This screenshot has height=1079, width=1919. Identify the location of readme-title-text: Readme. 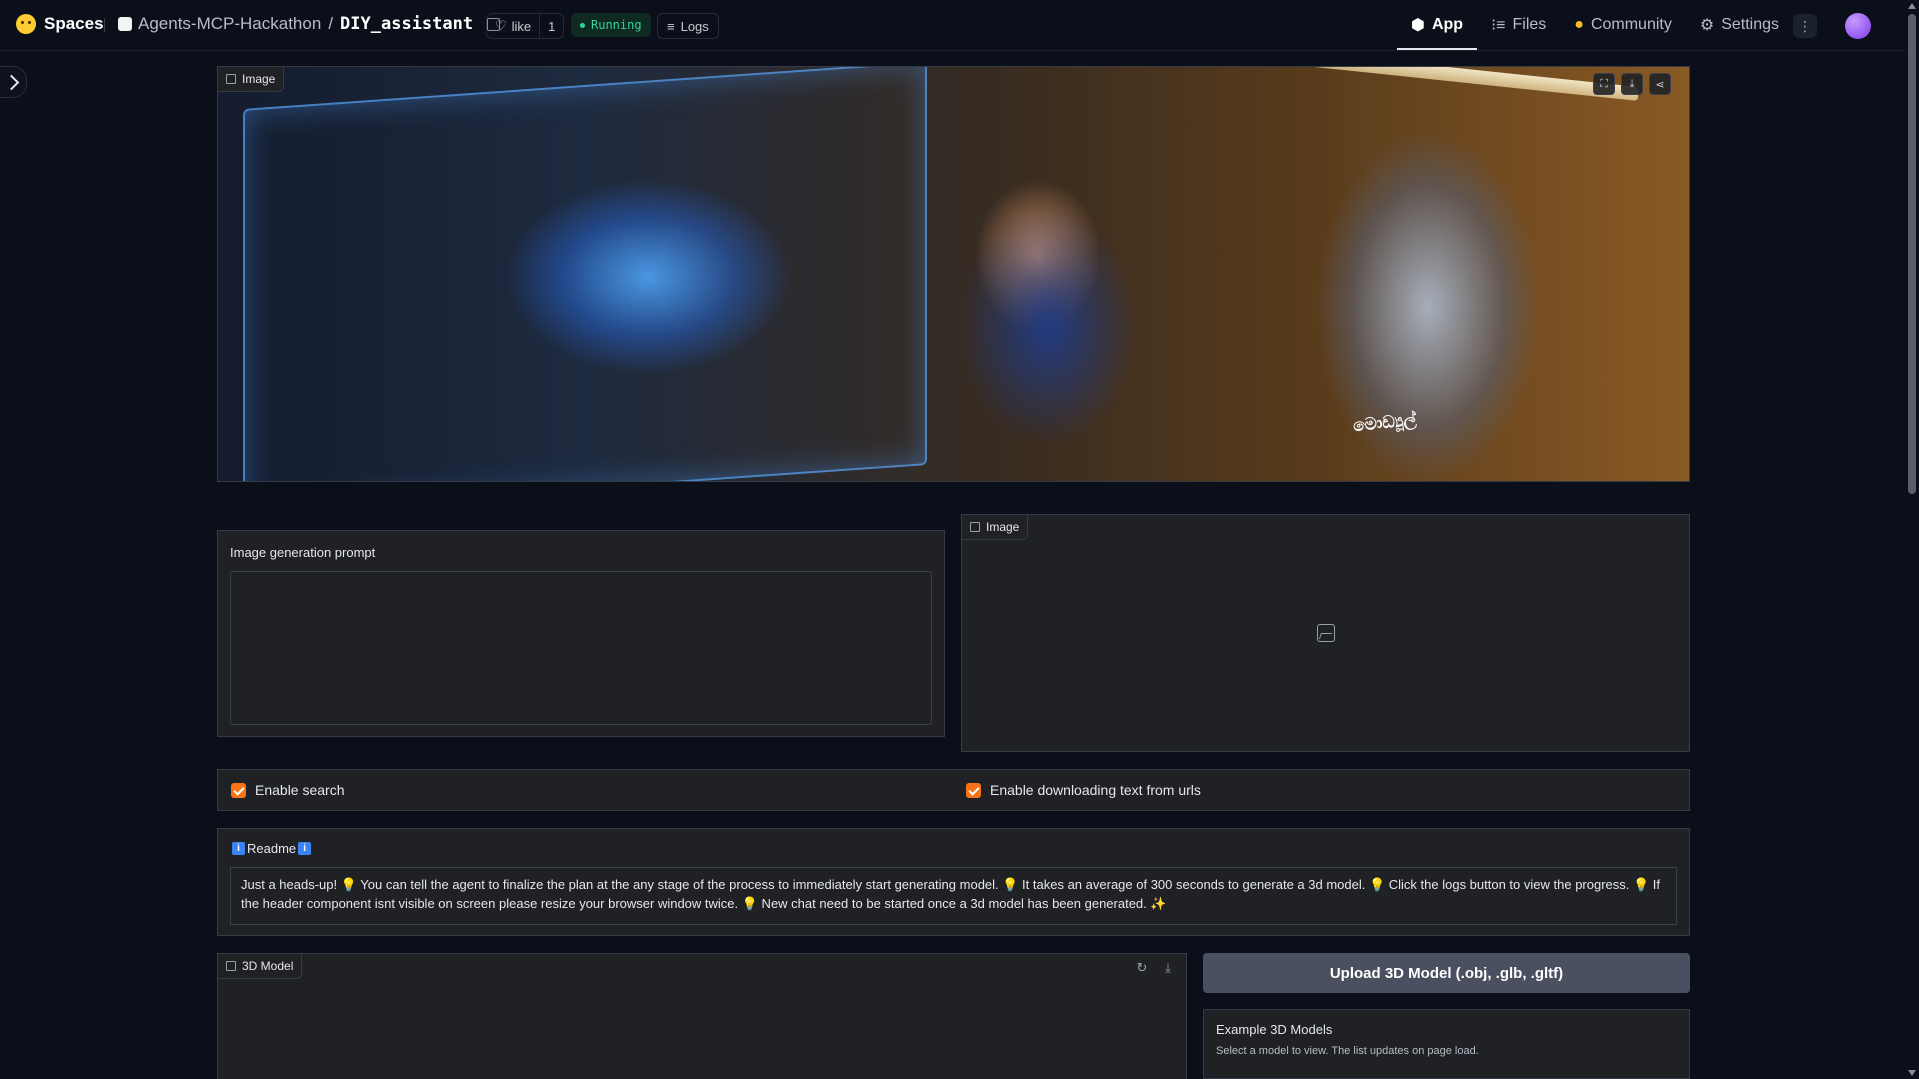
(272, 848).